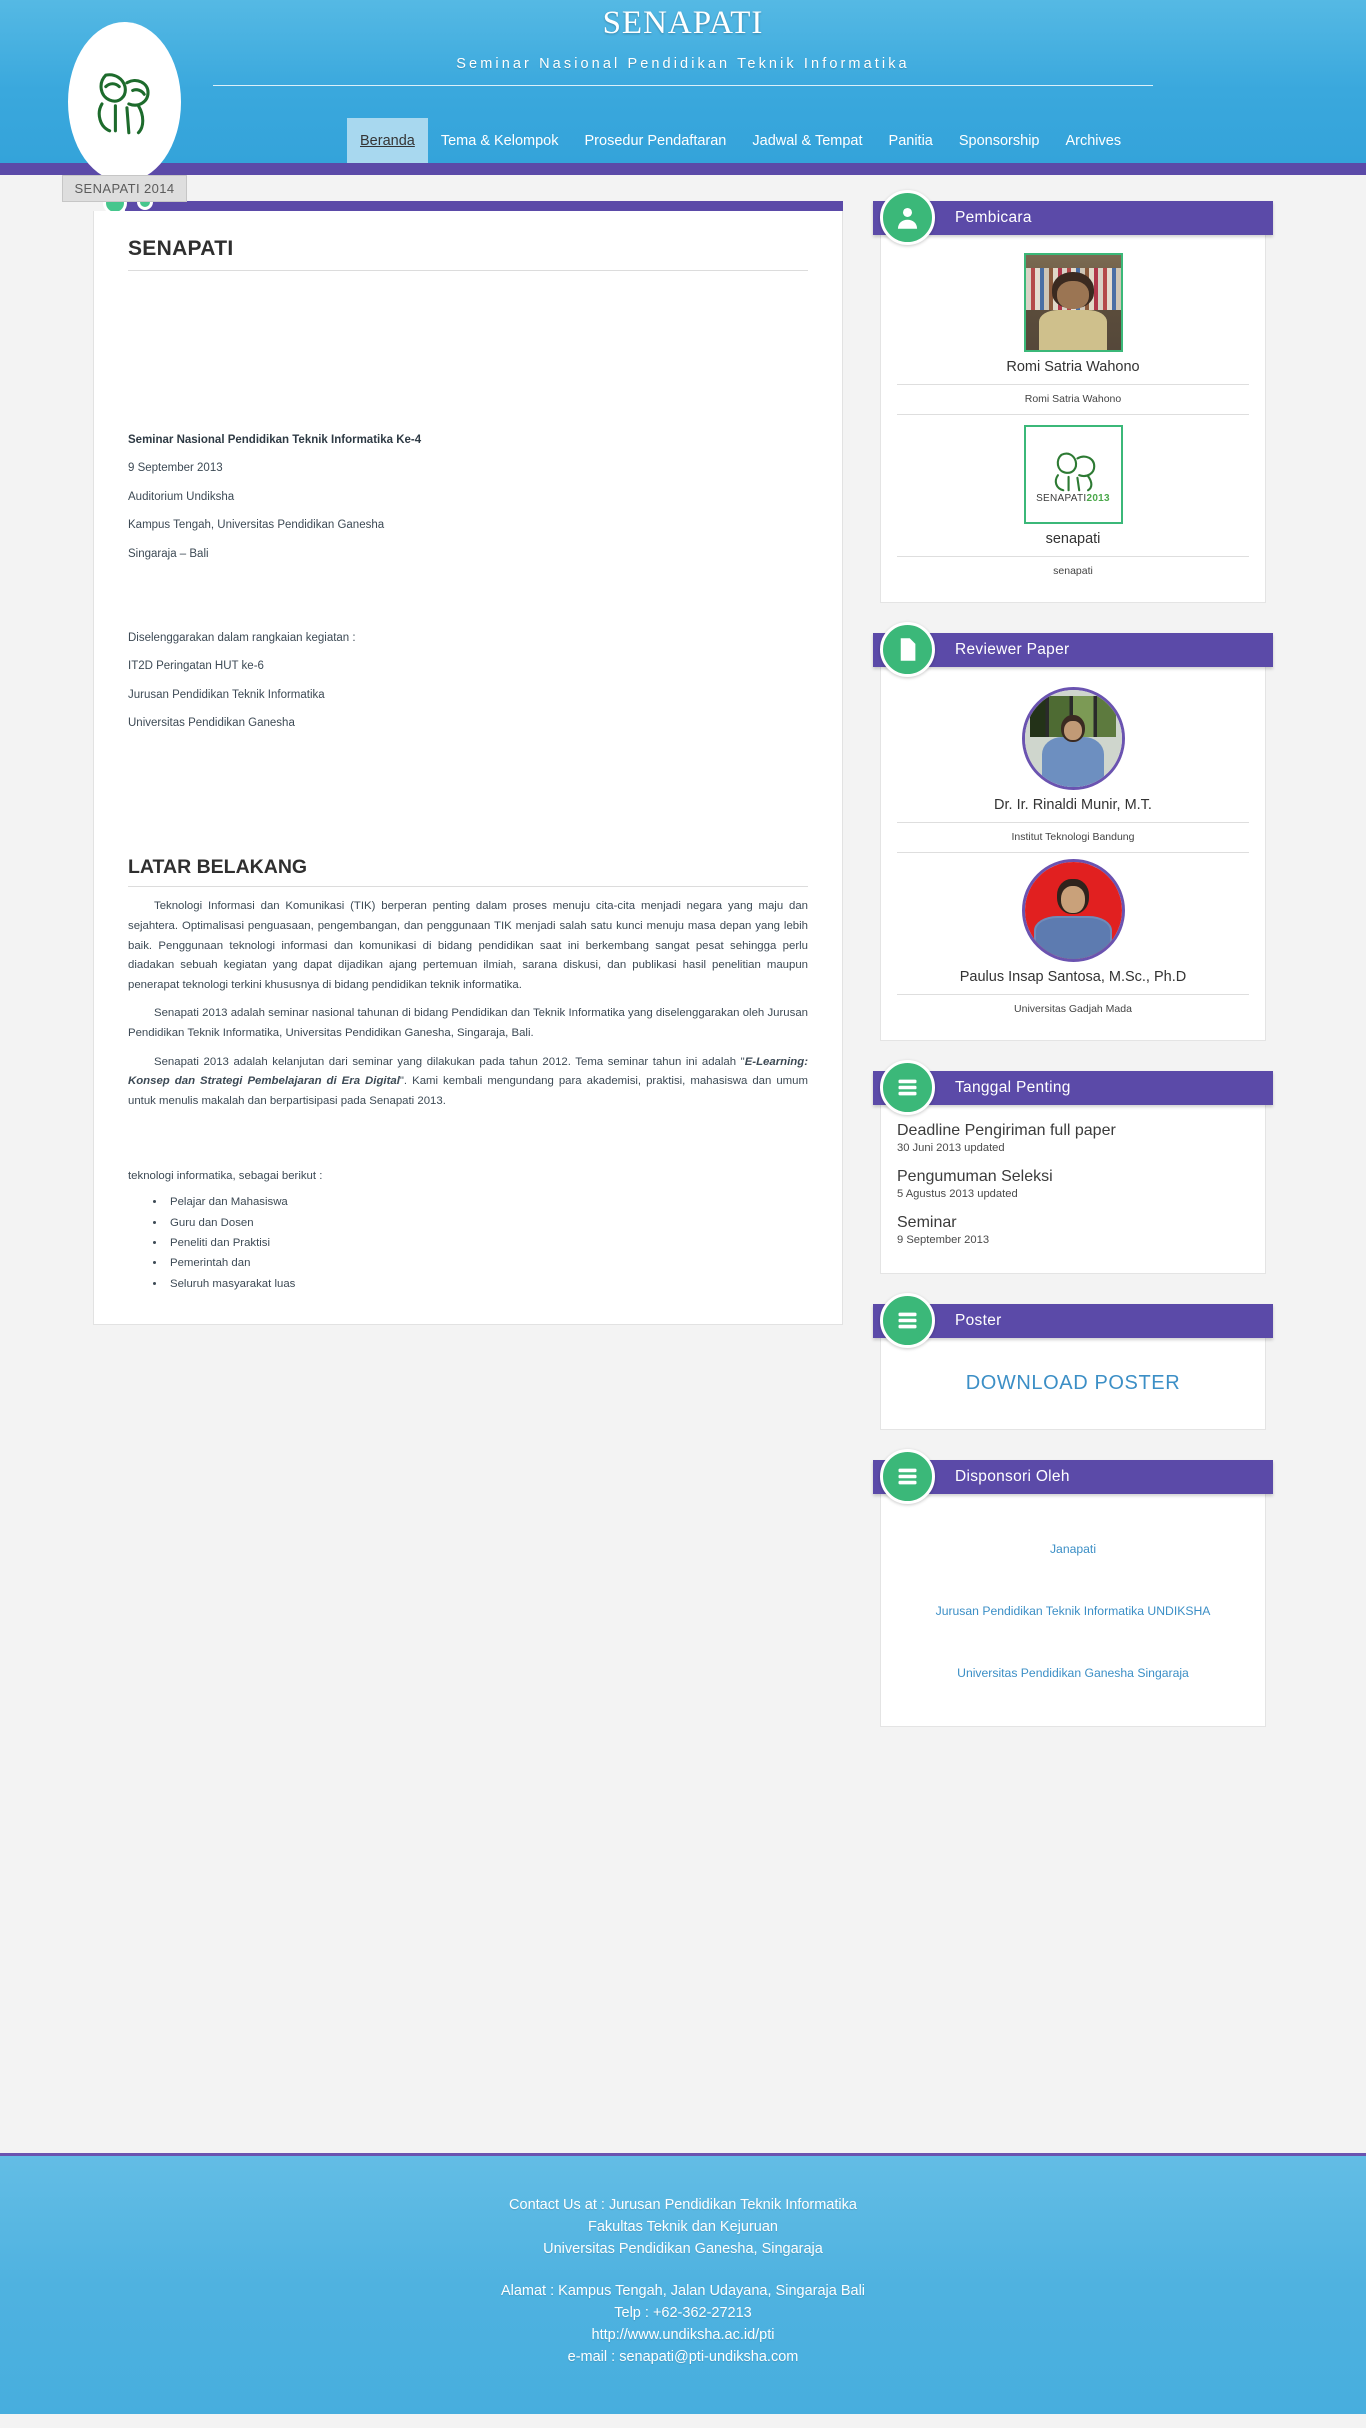 The image size is (1366, 2428). Describe the element at coordinates (683, 2313) in the screenshot. I see `footer-phone-line: Telp : +62-362-27213` at that location.